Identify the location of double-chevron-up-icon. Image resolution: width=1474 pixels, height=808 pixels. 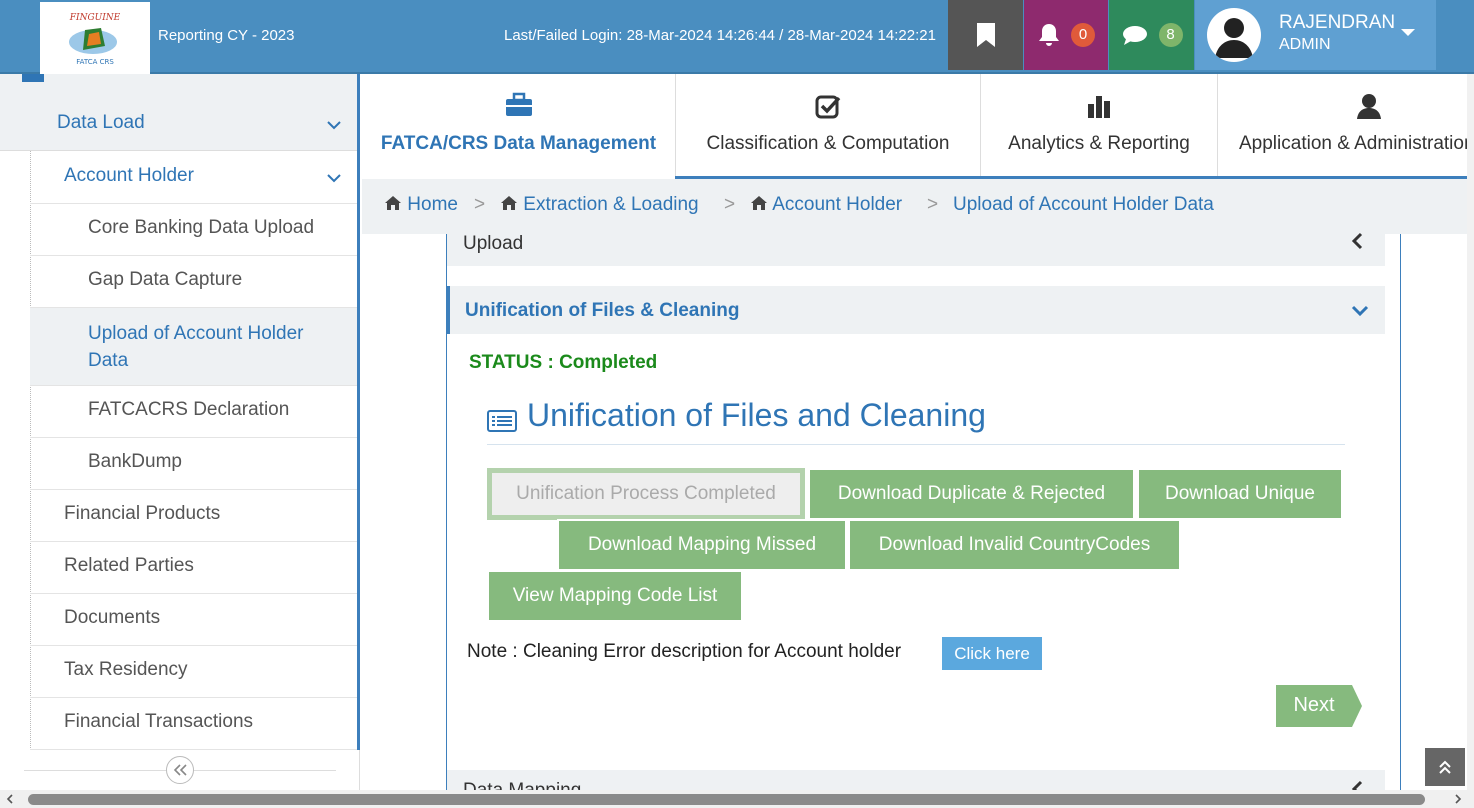
(1445, 767).